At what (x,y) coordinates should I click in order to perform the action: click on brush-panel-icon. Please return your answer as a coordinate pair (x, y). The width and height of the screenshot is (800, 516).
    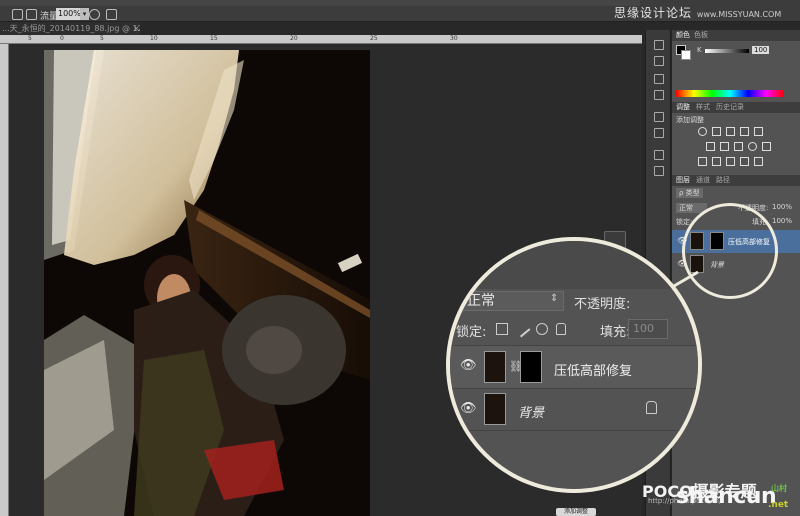
    Looking at the image, I should click on (659, 79).